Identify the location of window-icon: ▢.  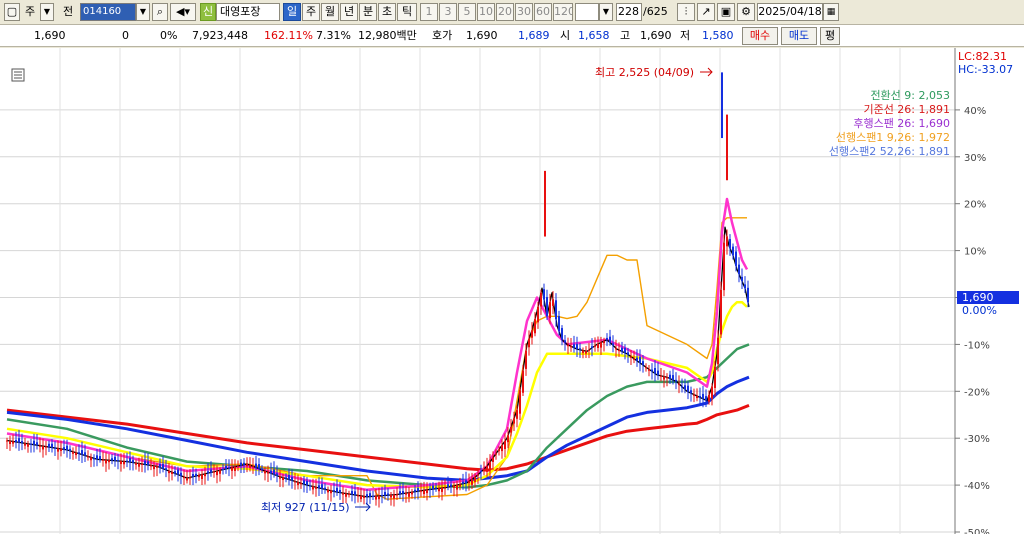
(12, 12).